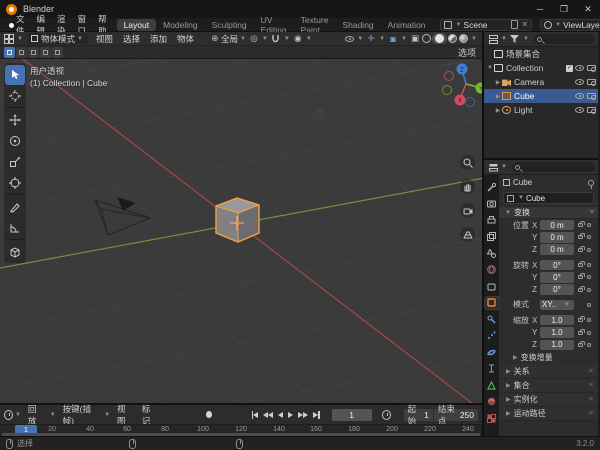 The image size is (600, 450). I want to click on expand-arrow-icon: ▶, so click(498, 110).